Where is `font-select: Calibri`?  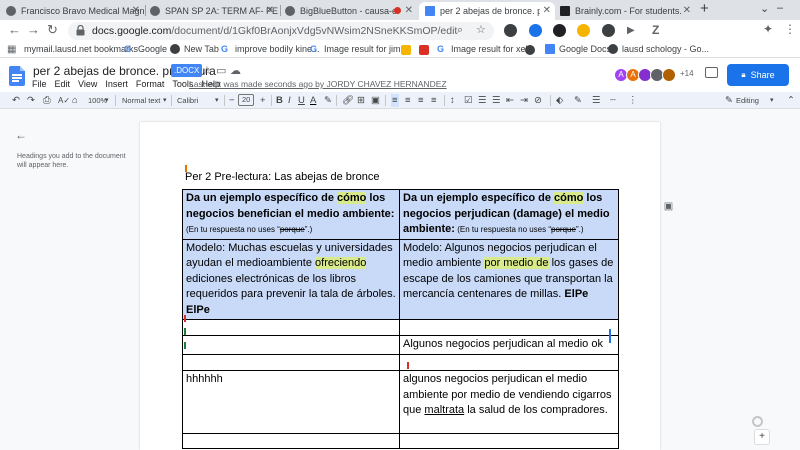 font-select: Calibri is located at coordinates (187, 100).